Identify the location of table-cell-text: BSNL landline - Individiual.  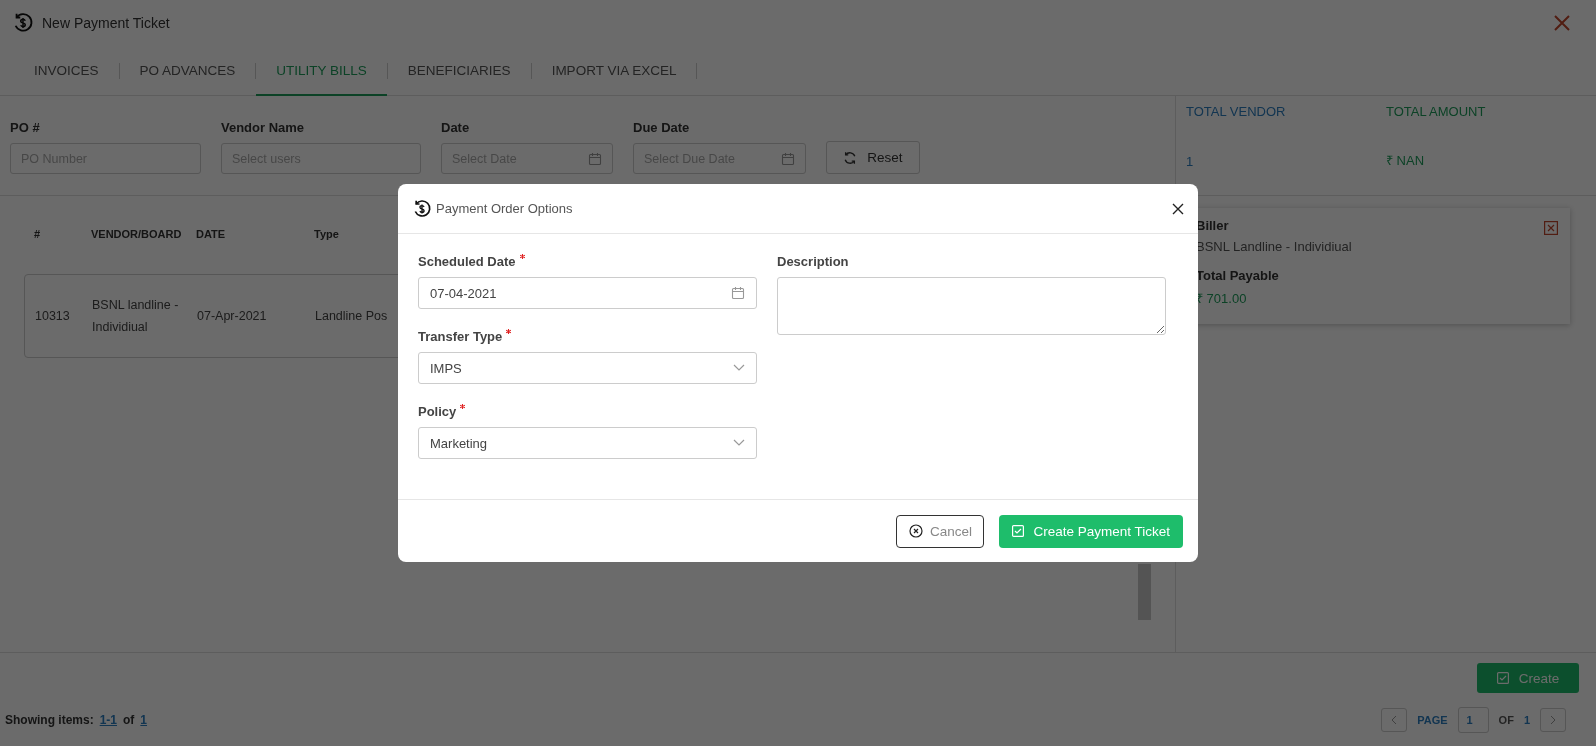
(136, 316).